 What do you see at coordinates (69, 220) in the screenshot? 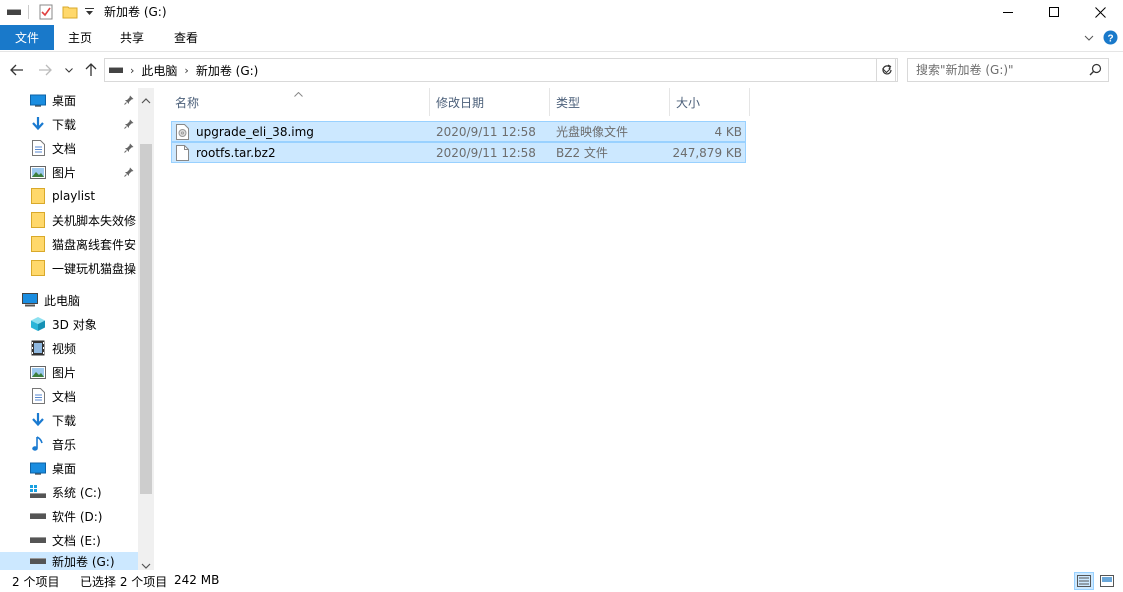
I see `nav-item-folder: 关机脚本失效修` at bounding box center [69, 220].